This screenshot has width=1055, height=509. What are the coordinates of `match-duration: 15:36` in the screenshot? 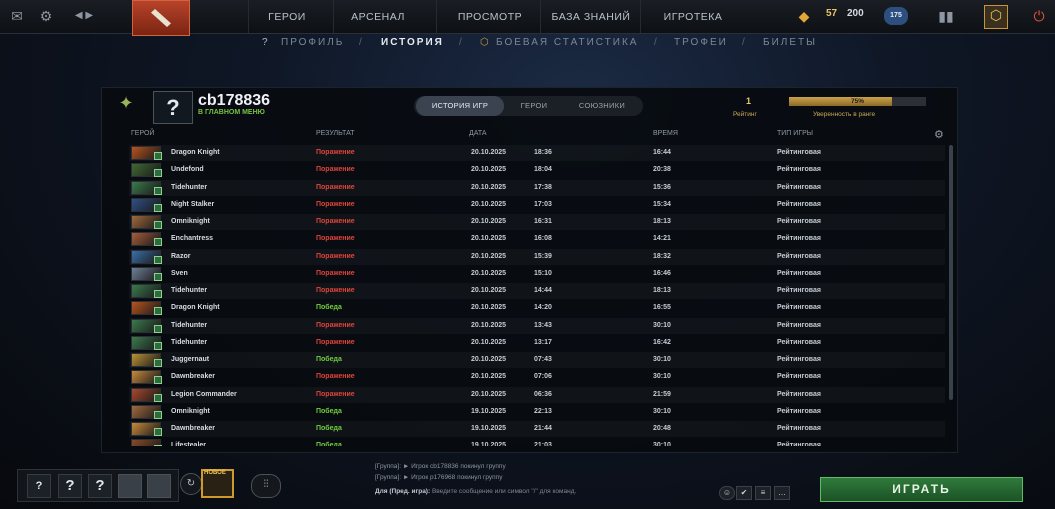 It's located at (662, 187).